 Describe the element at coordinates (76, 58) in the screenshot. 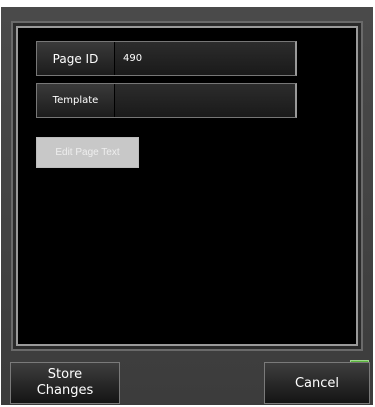

I see `page-id-label: Page ID` at that location.